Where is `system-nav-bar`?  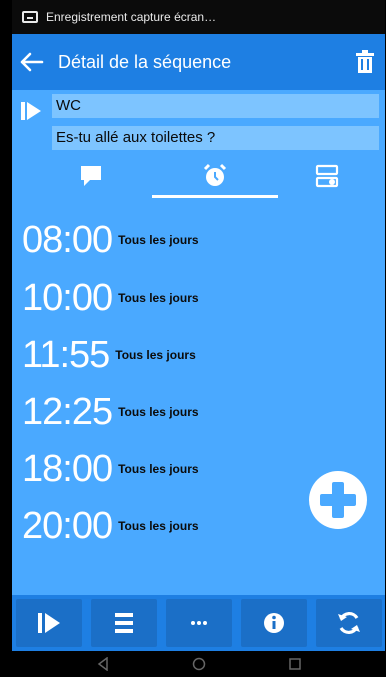 system-nav-bar is located at coordinates (198, 664).